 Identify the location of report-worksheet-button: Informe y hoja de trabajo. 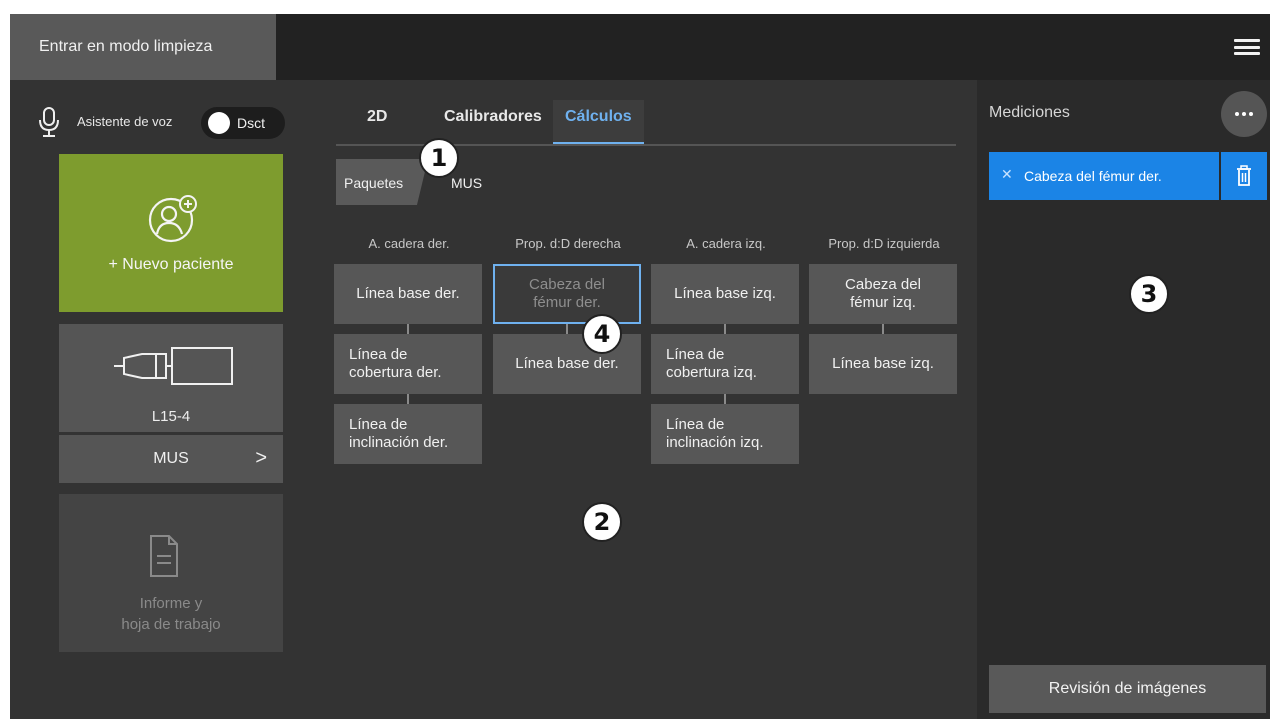
(171, 573).